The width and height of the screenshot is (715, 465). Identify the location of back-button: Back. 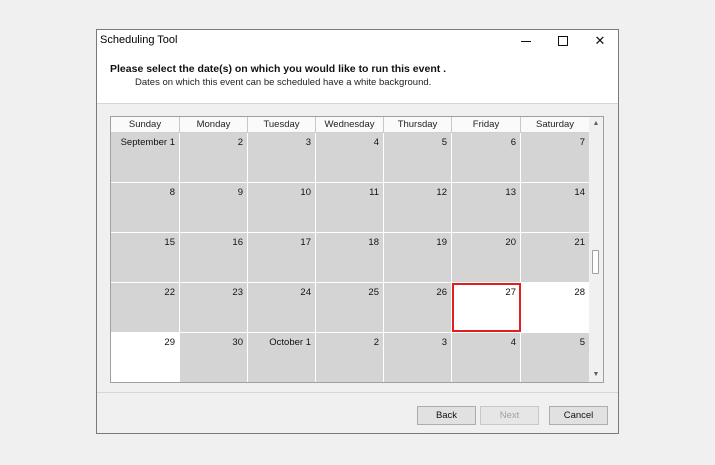
(446, 415).